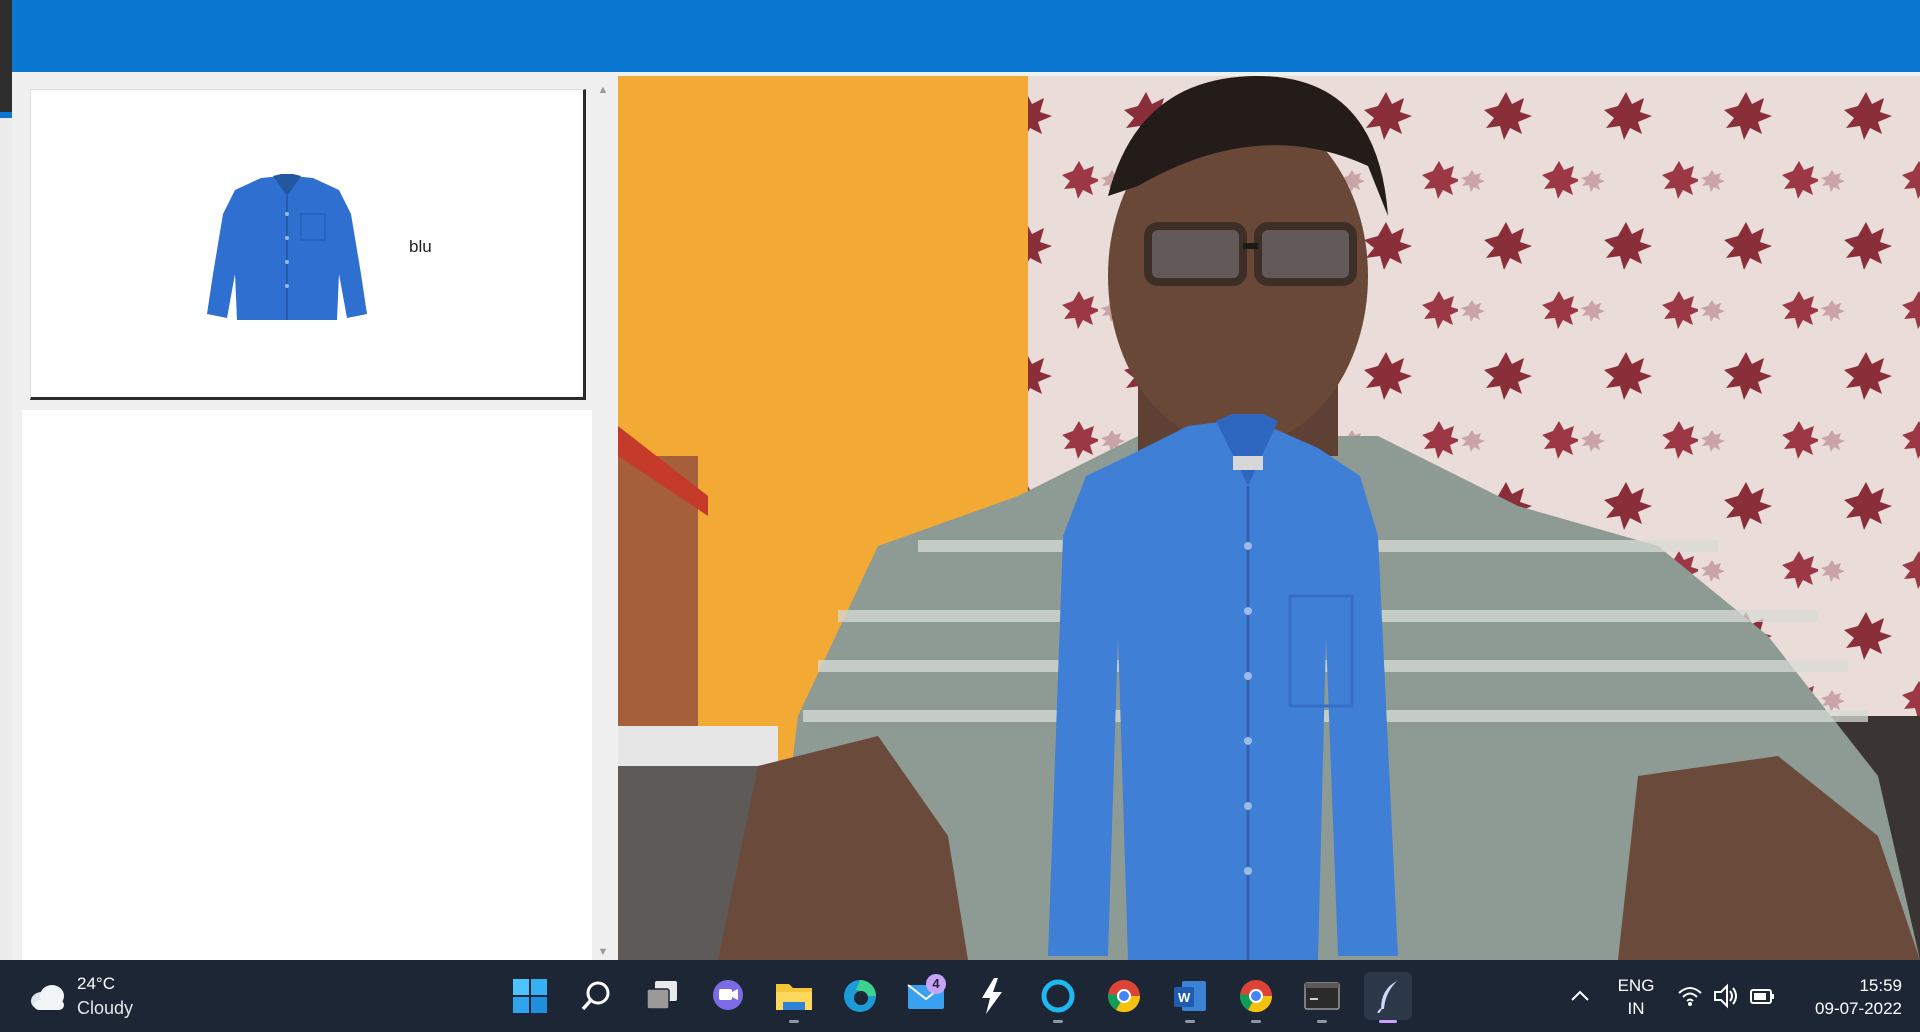 This screenshot has height=1032, width=1920. I want to click on battery-icon, so click(1762, 996).